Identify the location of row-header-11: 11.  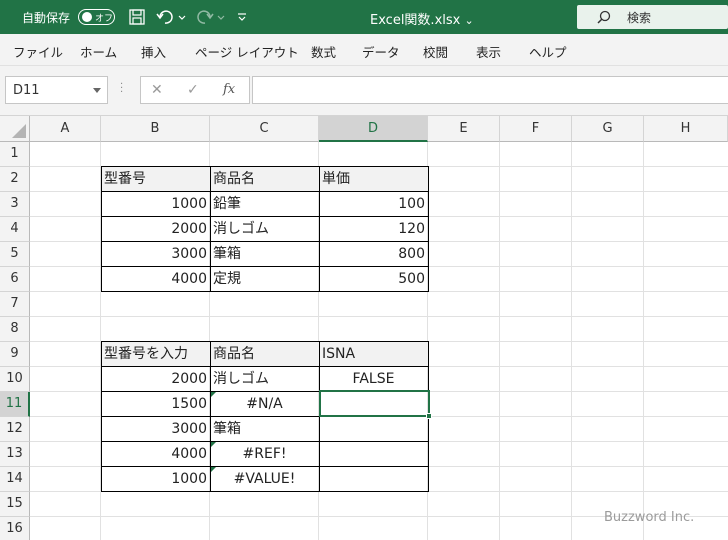
(15, 404).